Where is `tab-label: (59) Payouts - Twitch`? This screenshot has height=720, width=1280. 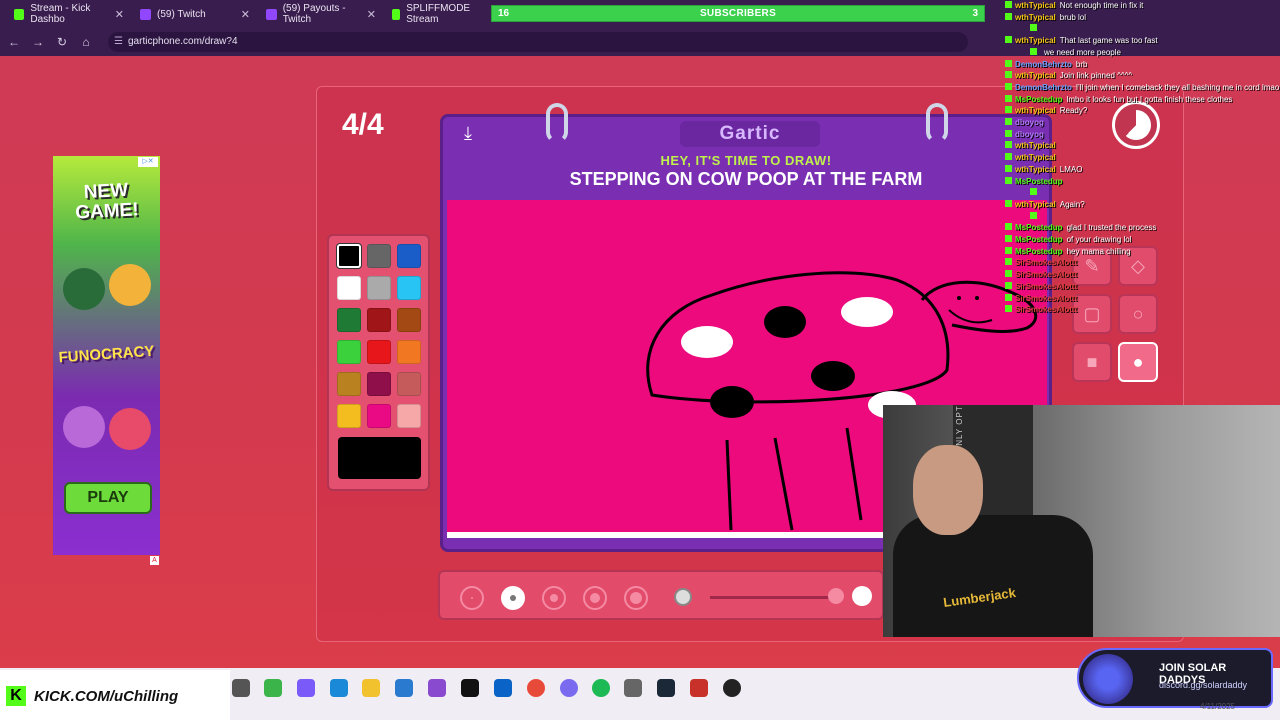
tab-label: (59) Payouts - Twitch is located at coordinates (314, 14).